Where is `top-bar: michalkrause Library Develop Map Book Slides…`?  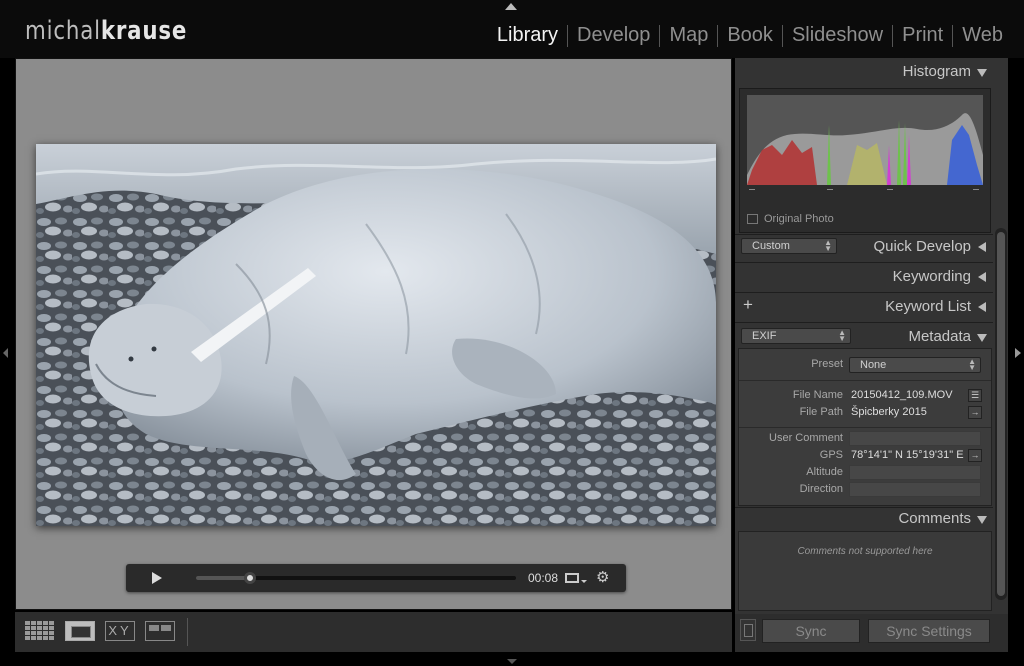
top-bar: michalkrause Library Develop Map Book Slides… is located at coordinates (512, 29).